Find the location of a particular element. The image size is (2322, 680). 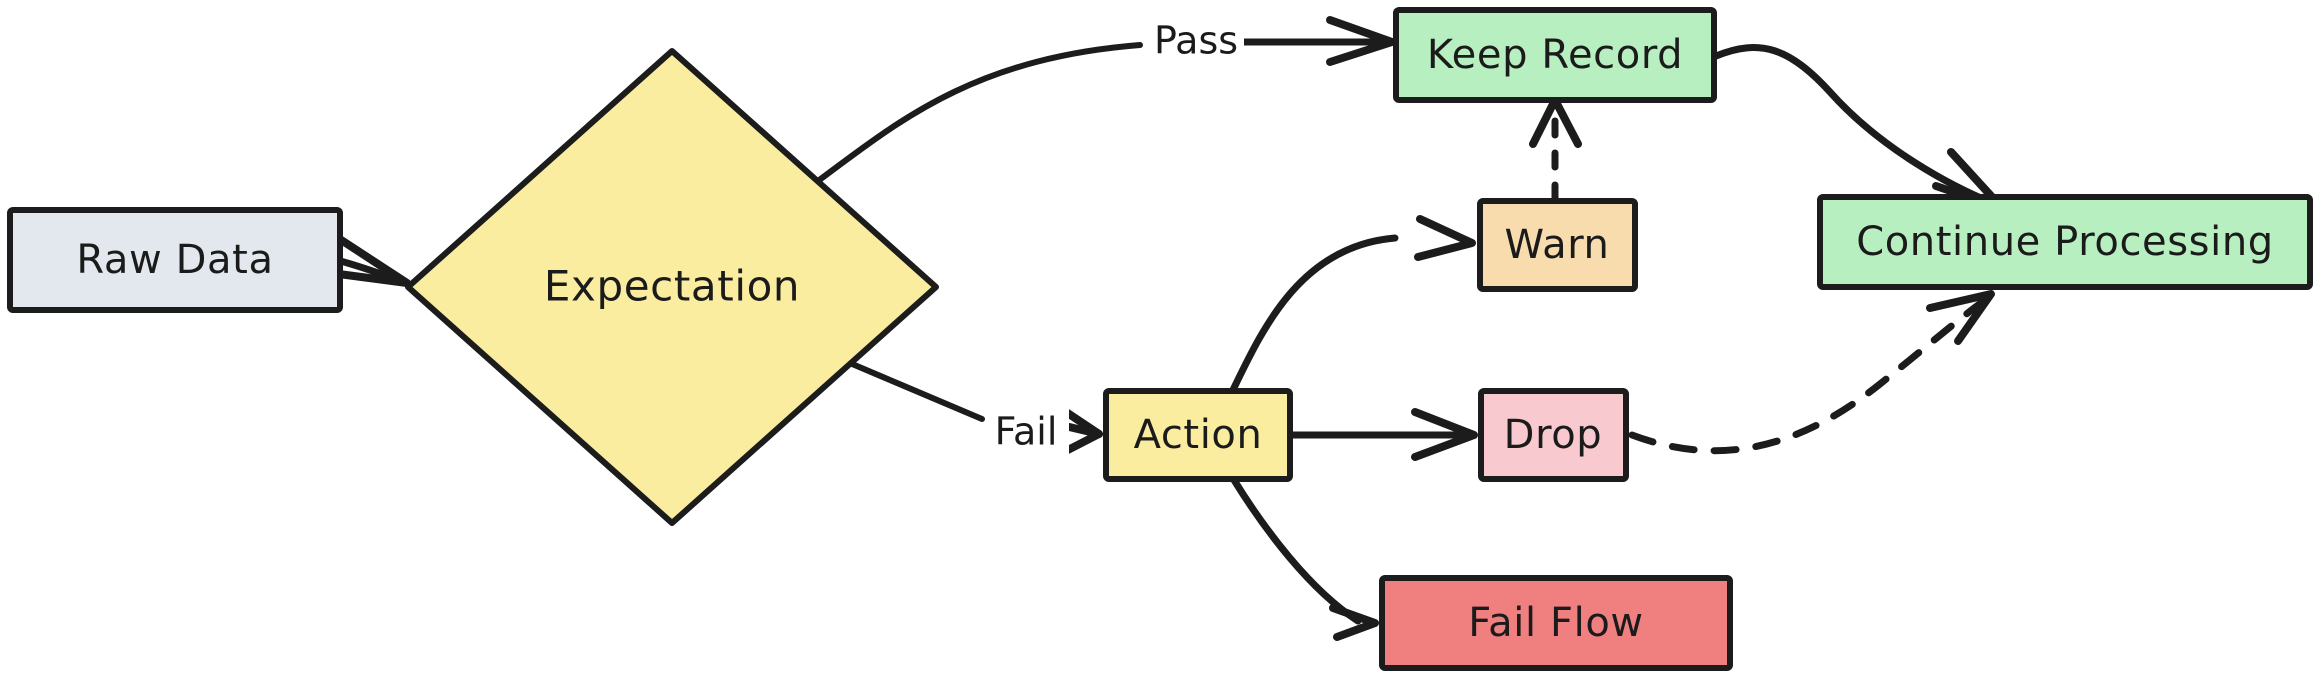

node-action: Action is located at coordinates (1198, 435).